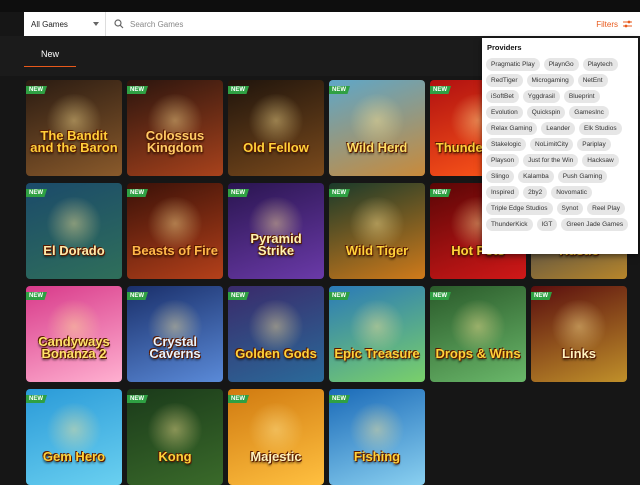 Image resolution: width=640 pixels, height=485 pixels. Describe the element at coordinates (541, 96) in the screenshot. I see `provider-chip: Yggdrasil` at that location.